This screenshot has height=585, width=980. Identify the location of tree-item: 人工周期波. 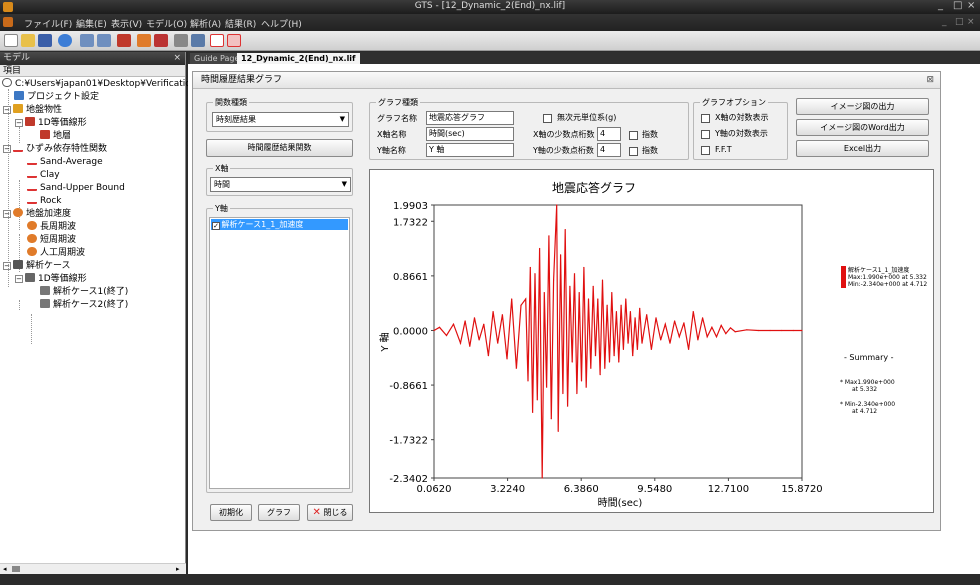
(56, 253).